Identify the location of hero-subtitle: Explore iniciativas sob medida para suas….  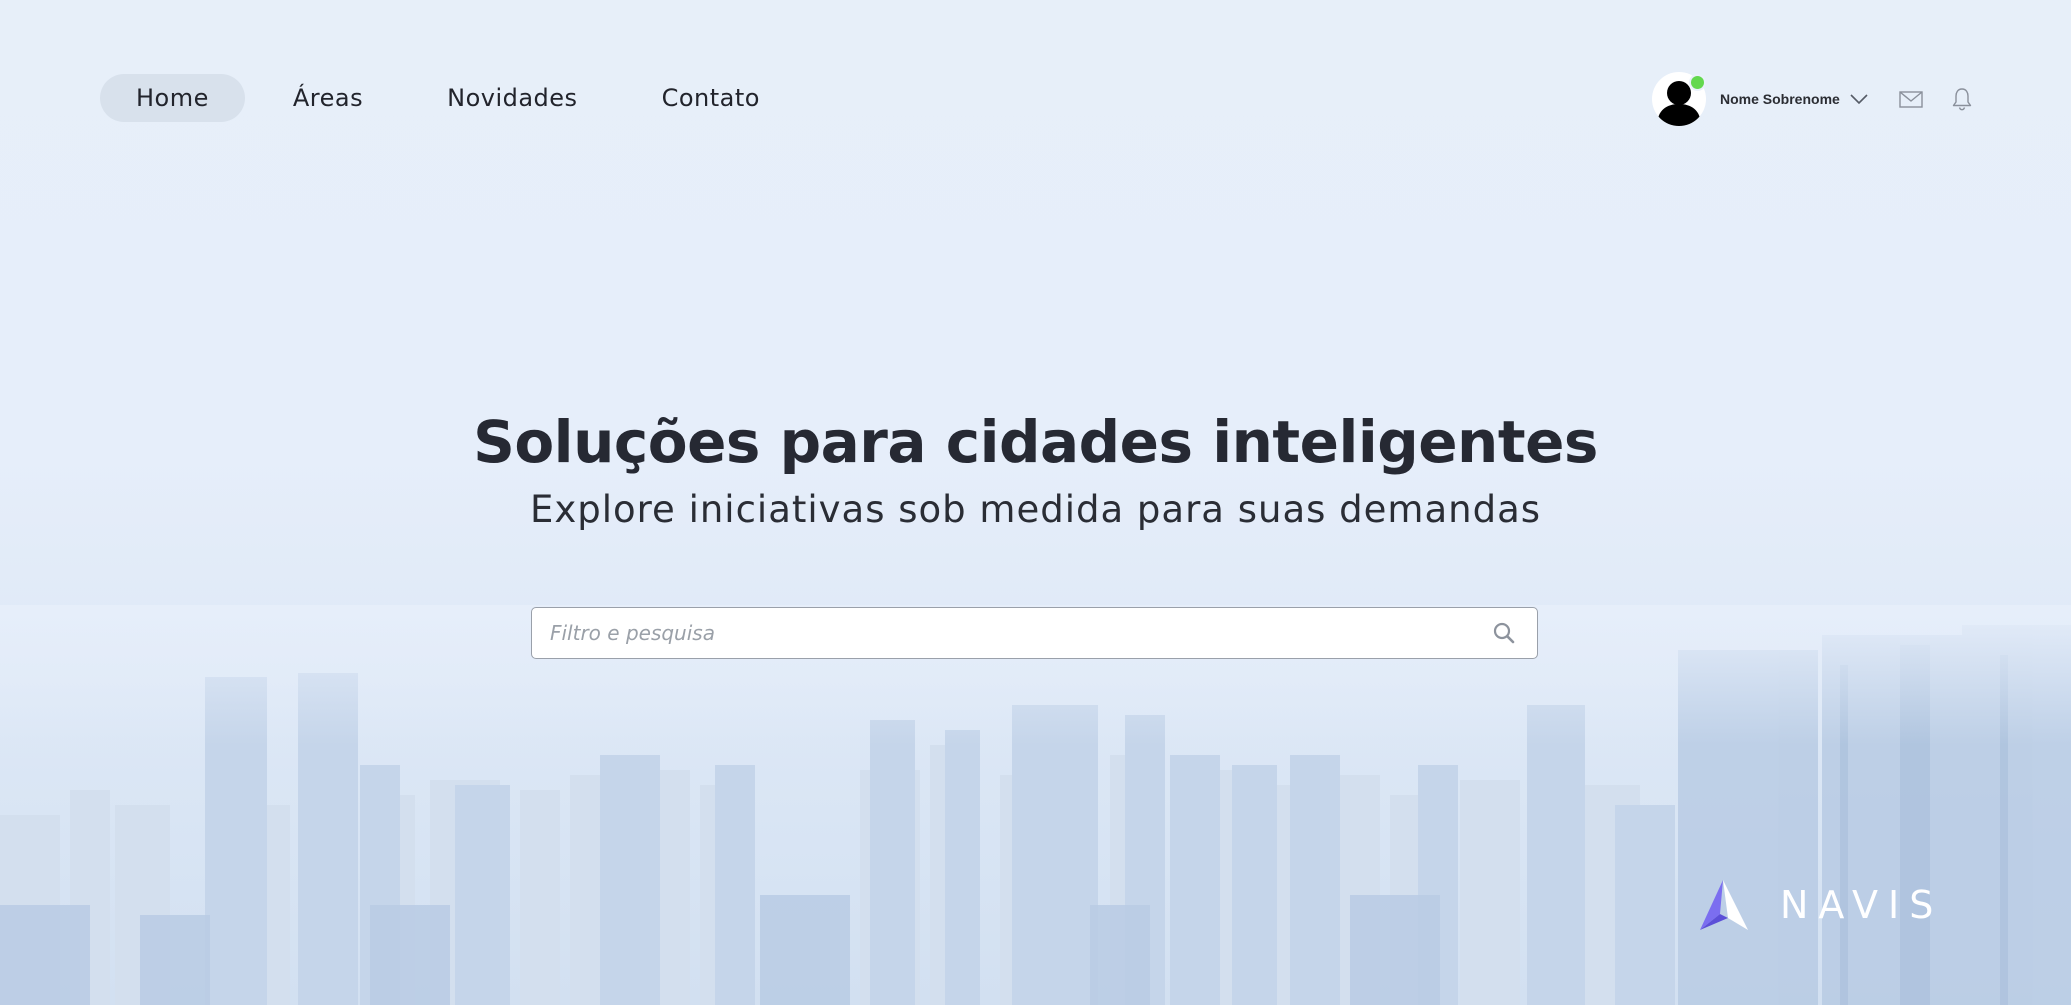
(1035, 509).